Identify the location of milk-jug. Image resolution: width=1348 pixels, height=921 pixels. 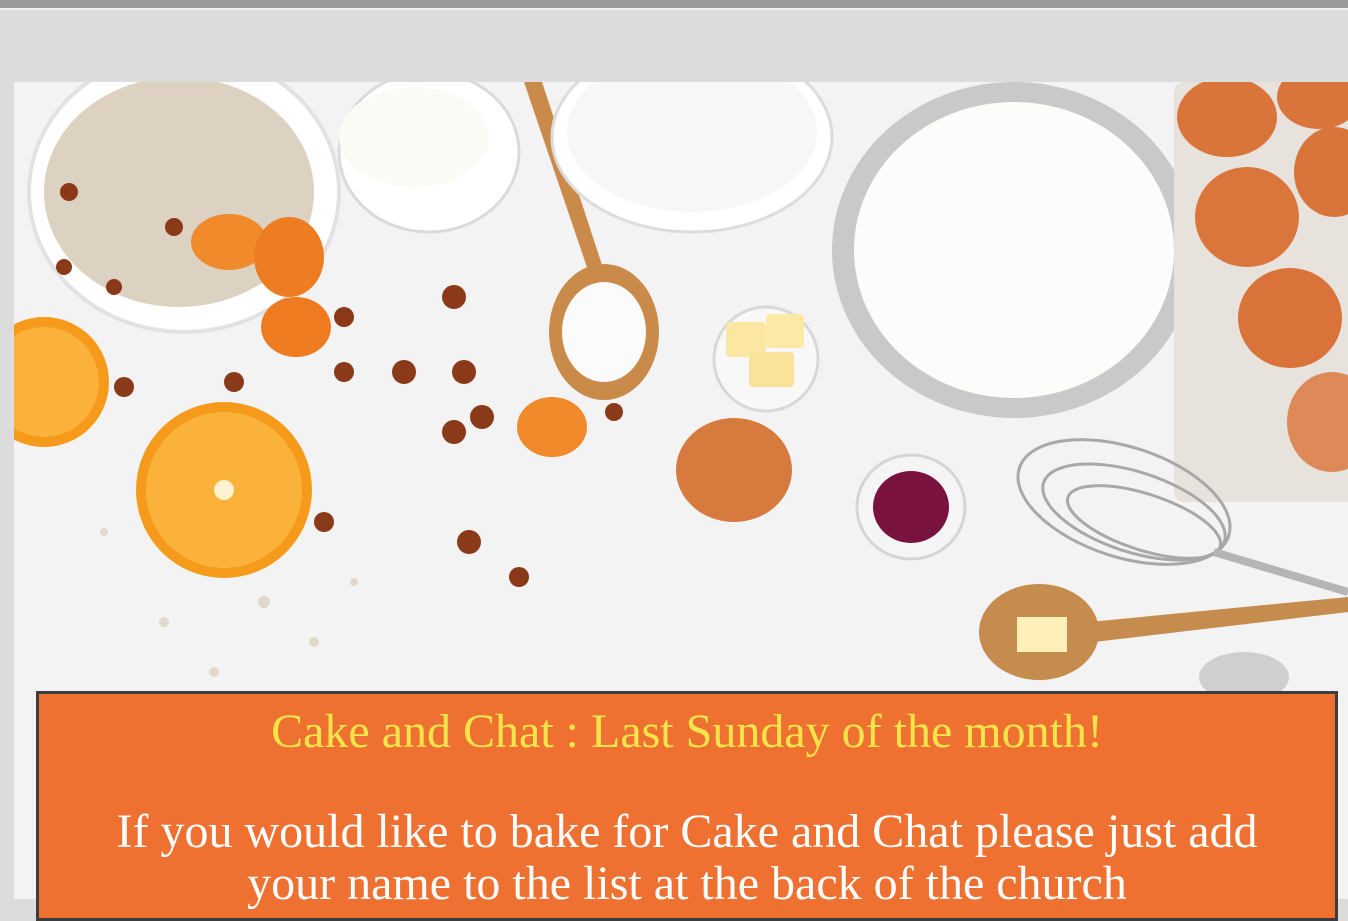
(429, 158).